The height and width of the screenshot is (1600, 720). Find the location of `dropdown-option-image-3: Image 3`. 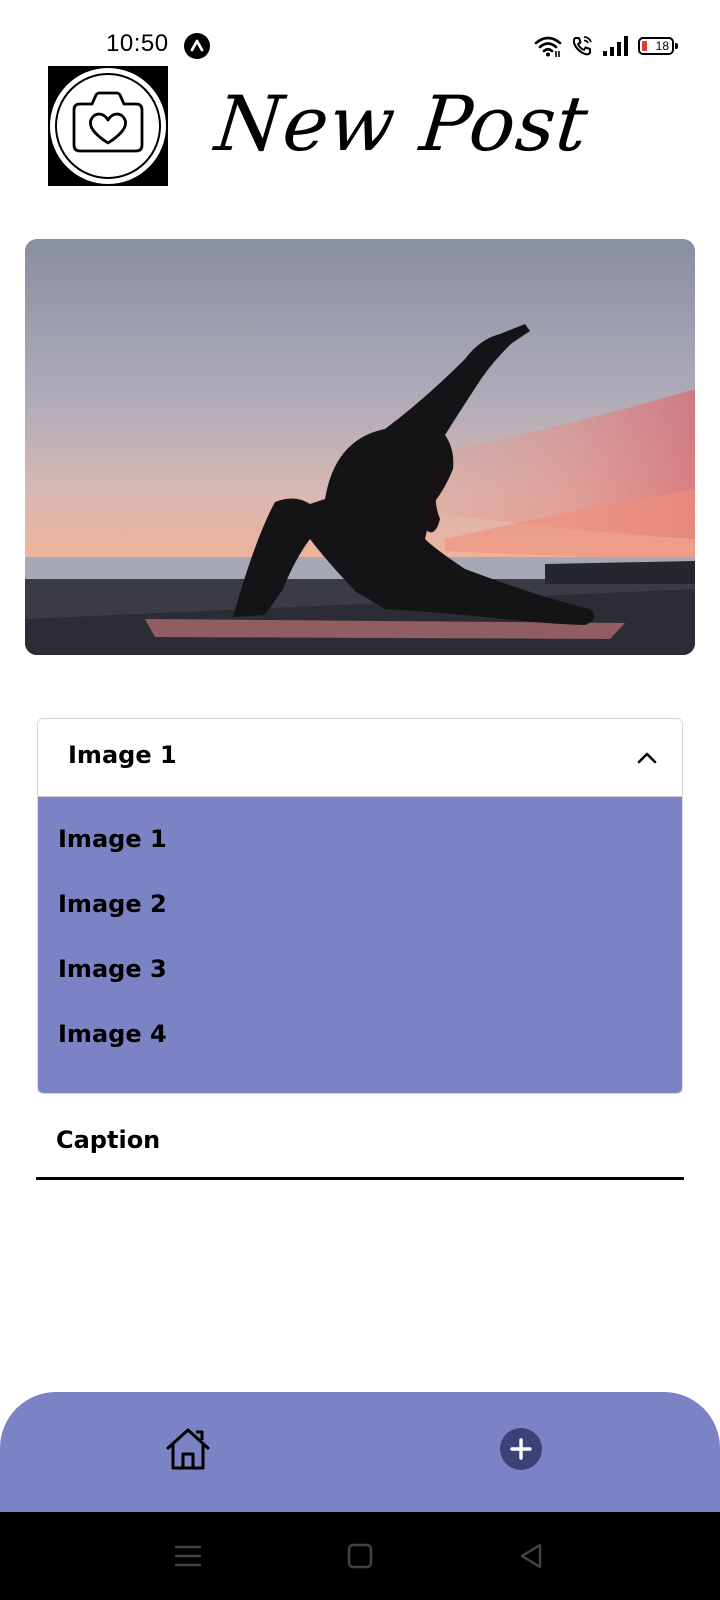

dropdown-option-image-3: Image 3 is located at coordinates (112, 969).